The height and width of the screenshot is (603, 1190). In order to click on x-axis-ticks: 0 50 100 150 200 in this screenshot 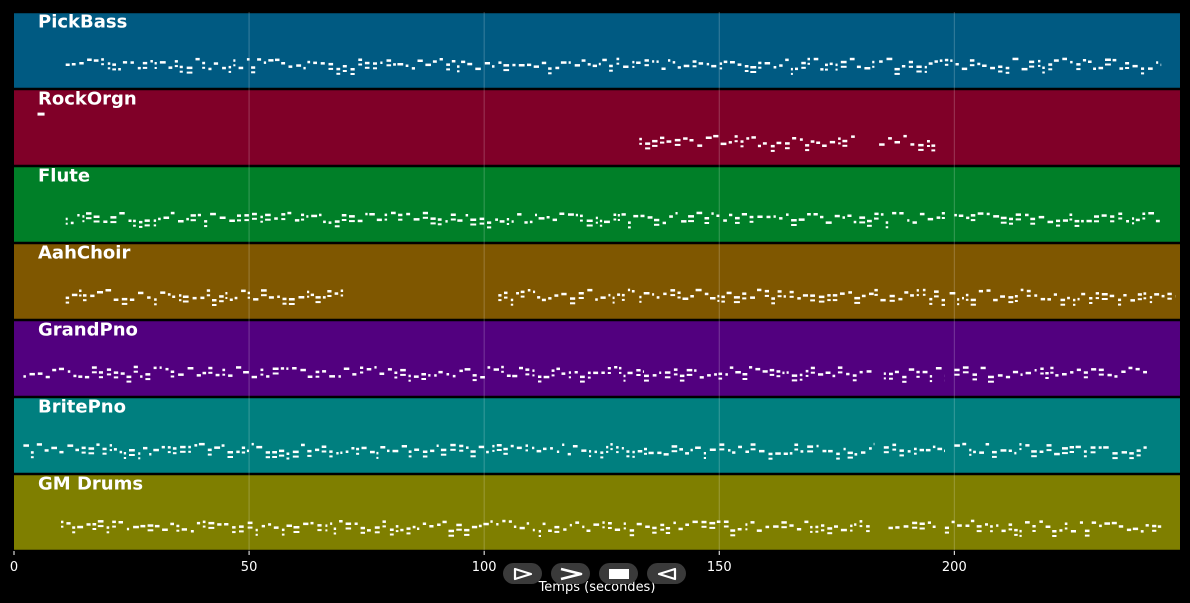, I will do `click(488, 563)`.